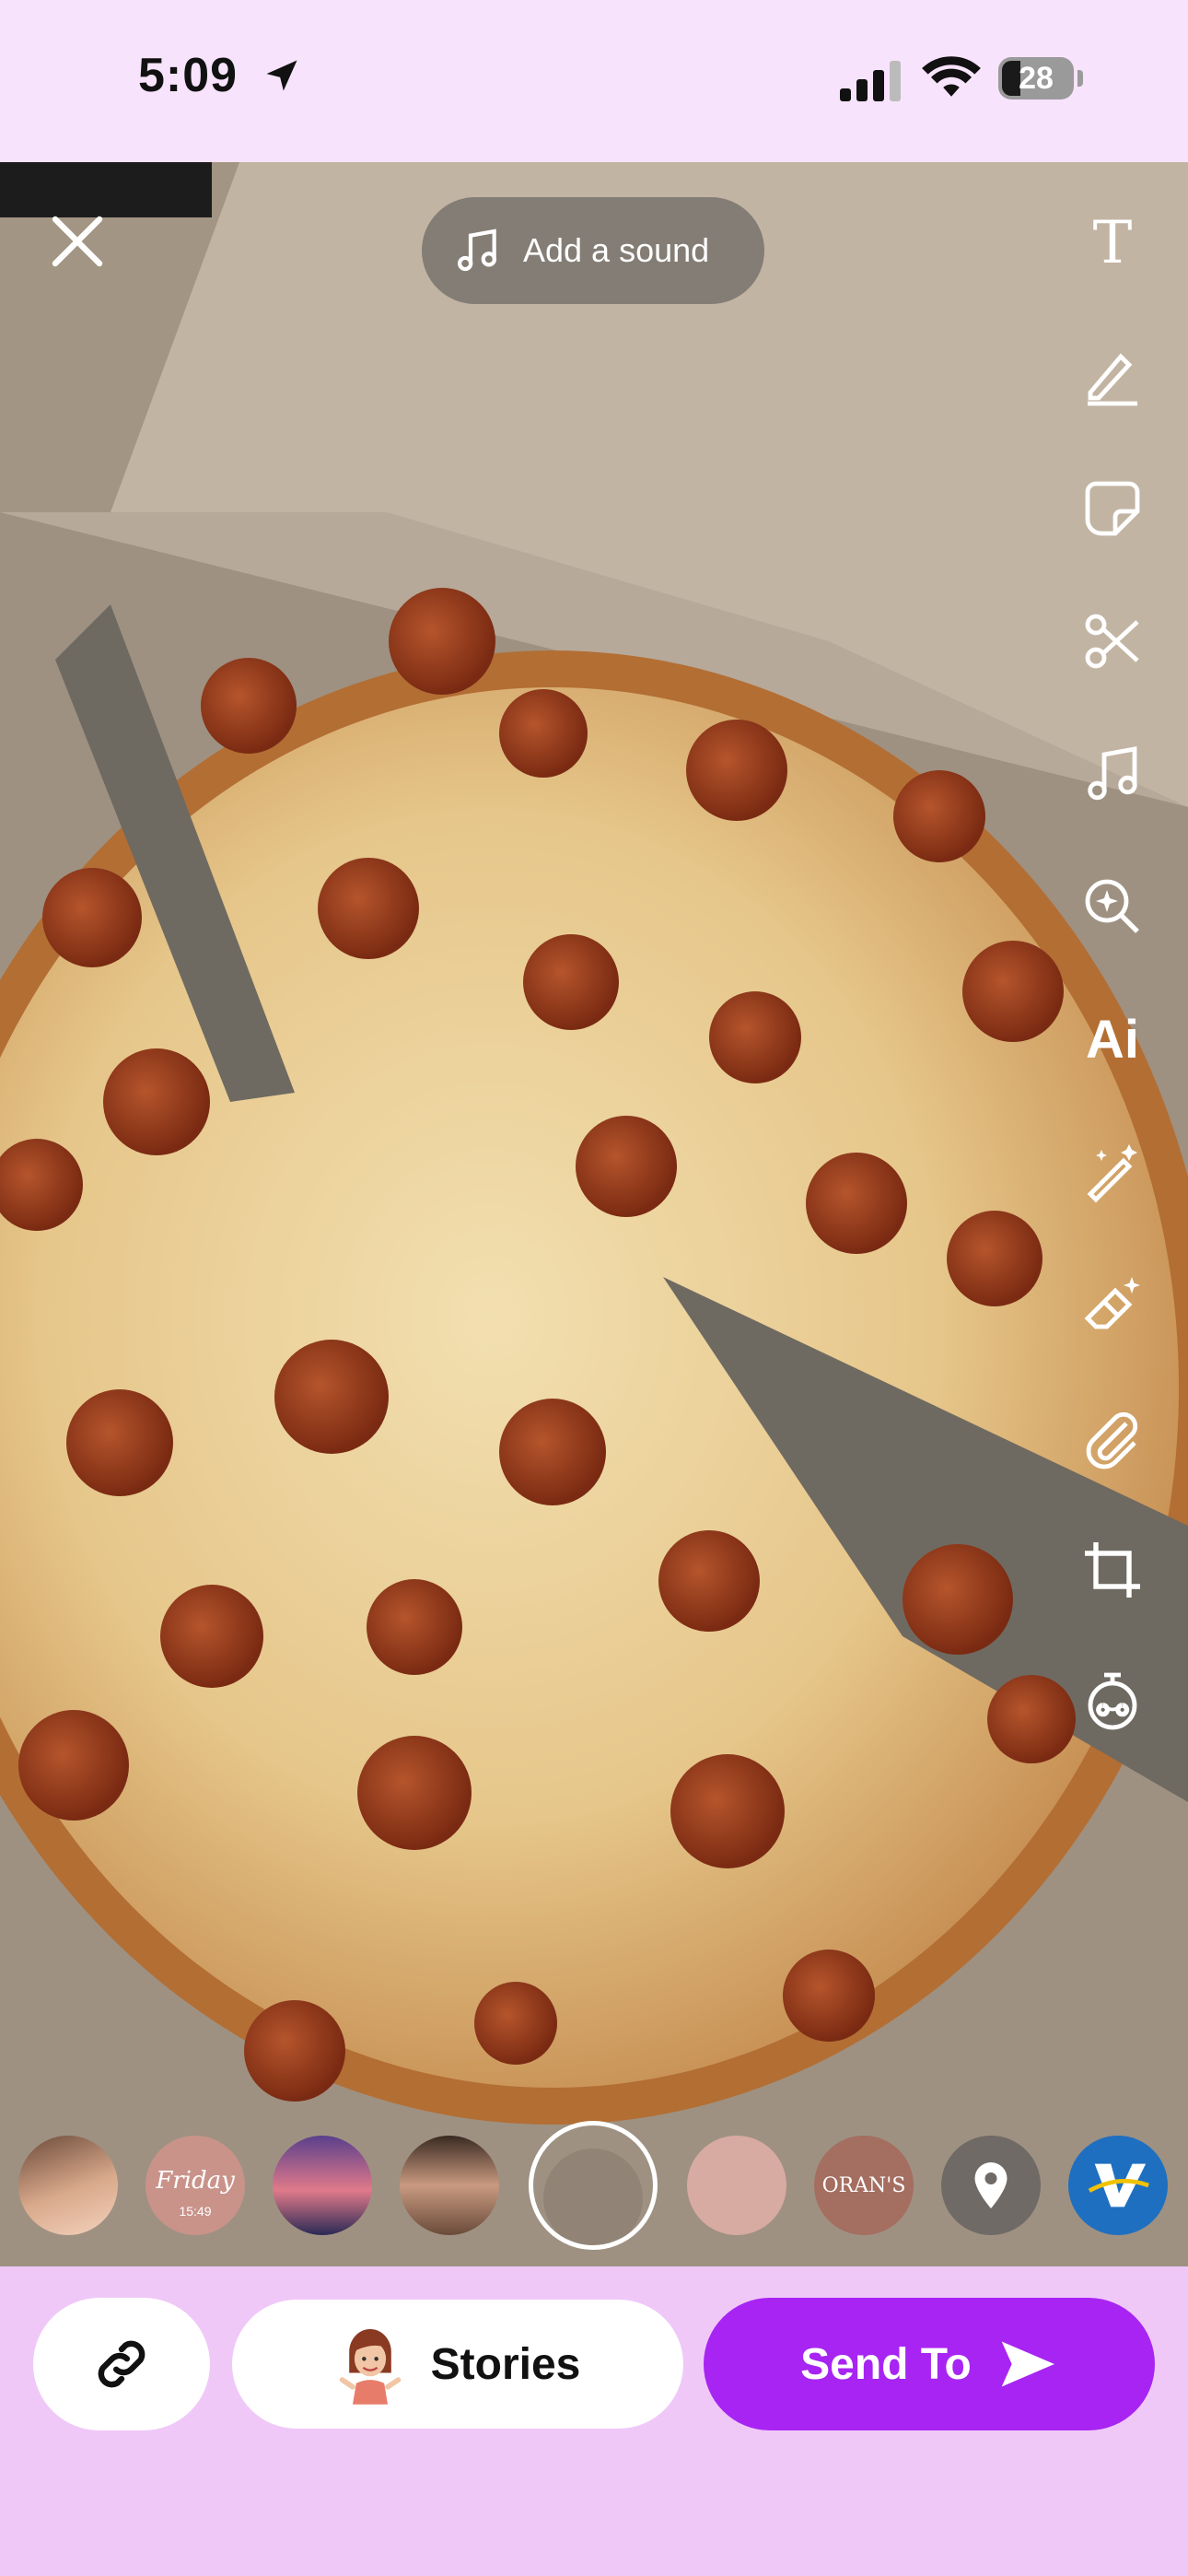 The height and width of the screenshot is (2576, 1188). What do you see at coordinates (1112, 379) in the screenshot?
I see `pencil-icon` at bounding box center [1112, 379].